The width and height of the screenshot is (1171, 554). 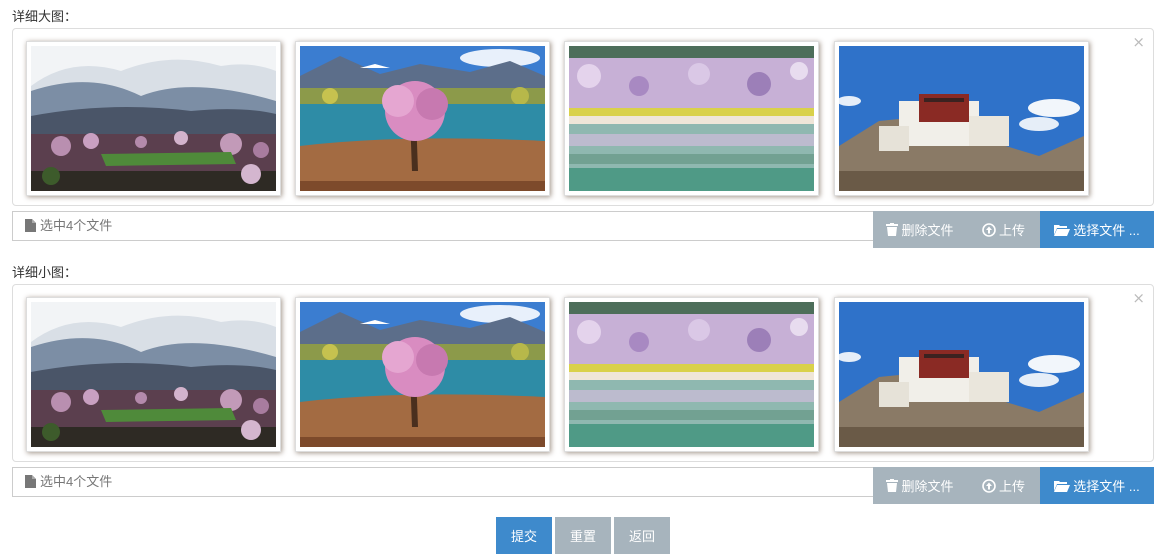 I want to click on large-remove-files-button: 删除文件, so click(x=920, y=229).